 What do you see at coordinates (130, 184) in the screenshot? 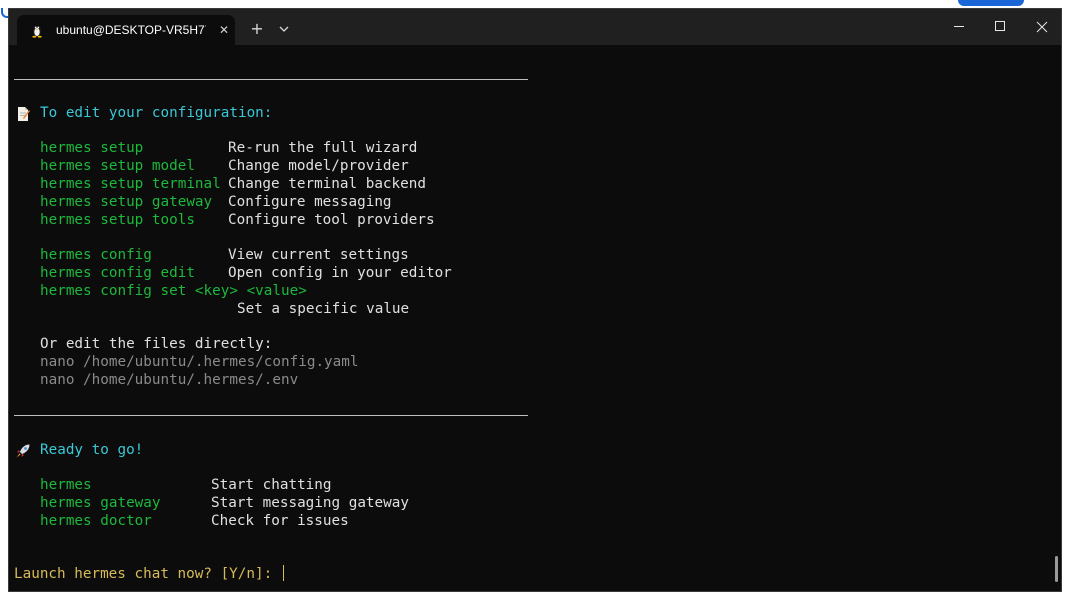
I see `command: hermes setup terminal` at bounding box center [130, 184].